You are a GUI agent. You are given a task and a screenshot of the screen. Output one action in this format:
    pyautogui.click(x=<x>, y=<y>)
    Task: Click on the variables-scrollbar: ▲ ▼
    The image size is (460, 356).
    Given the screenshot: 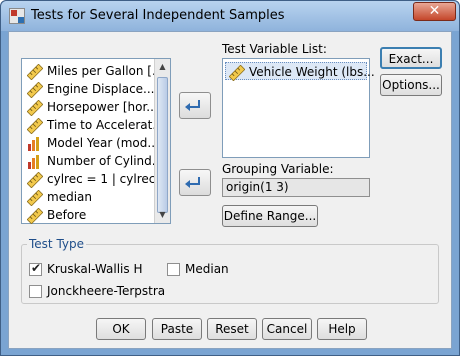 What is the action you would take?
    pyautogui.click(x=162, y=141)
    